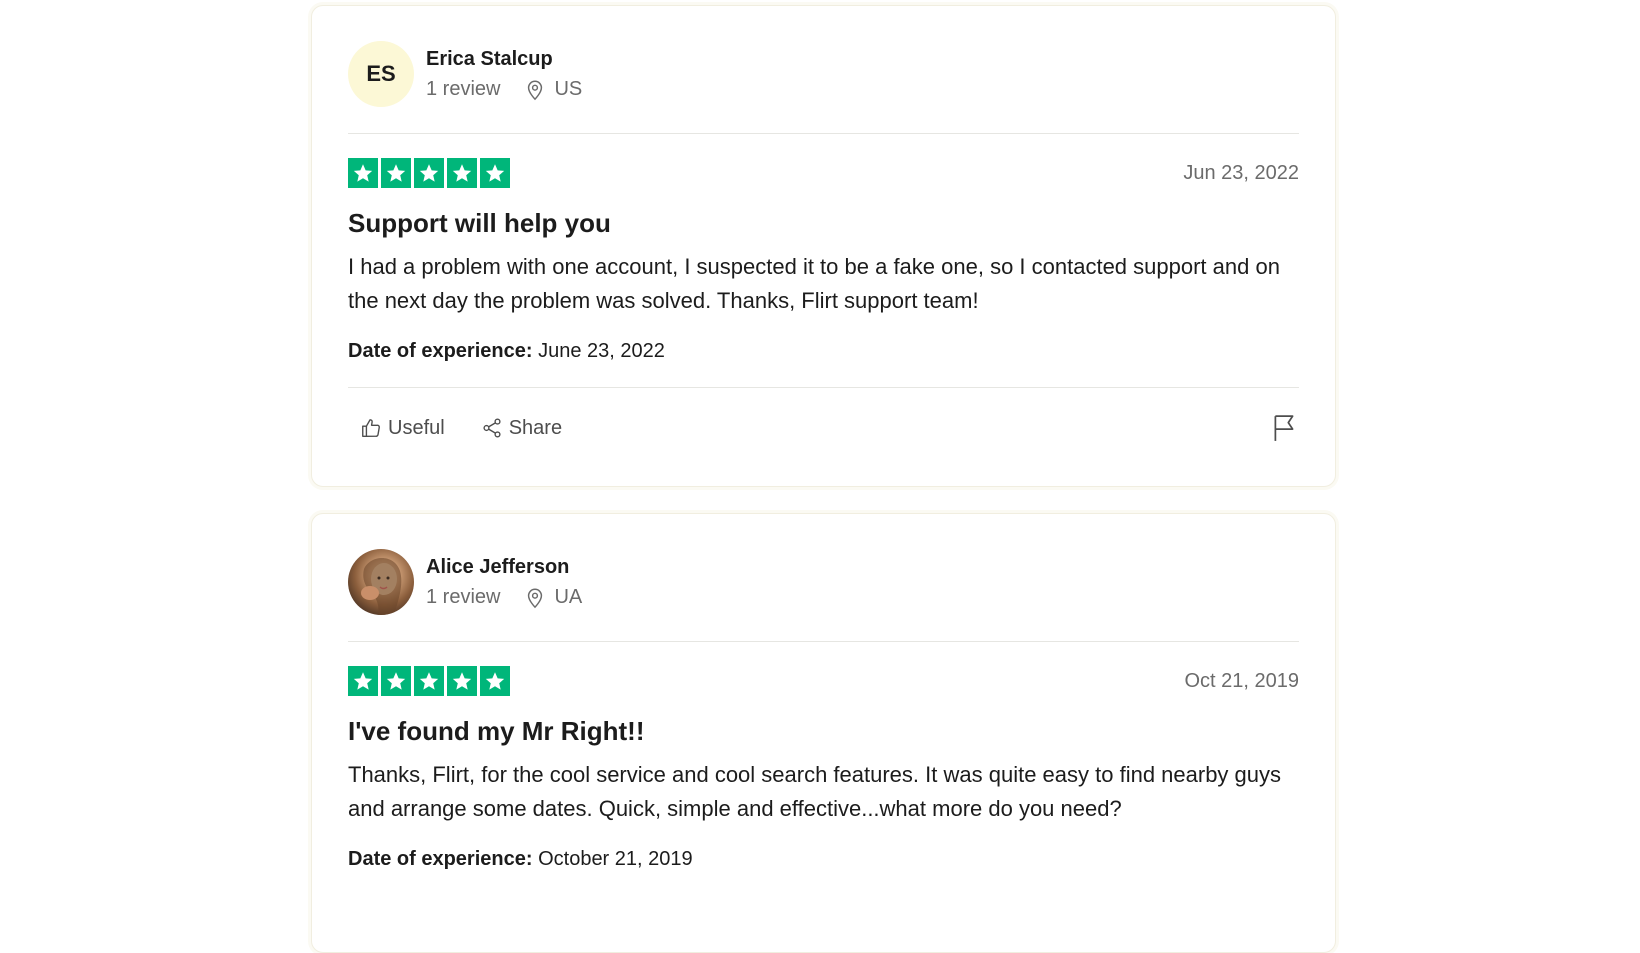  Describe the element at coordinates (535, 427) in the screenshot. I see `share-label: Share` at that location.